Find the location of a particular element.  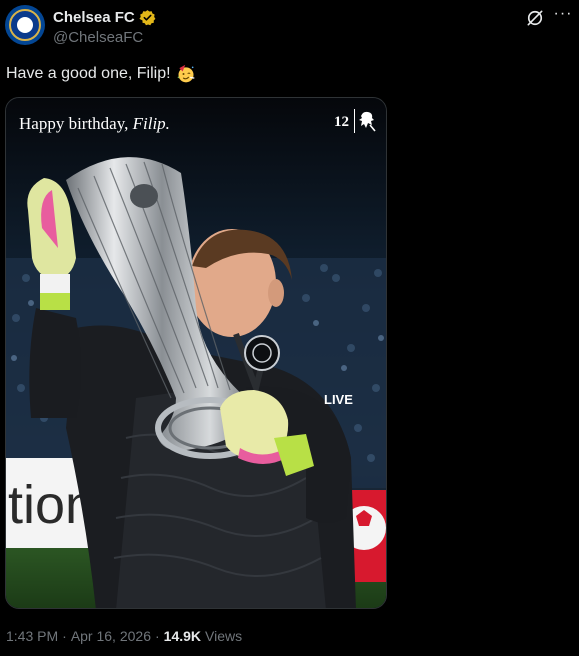

chelsea-crest-icon is located at coordinates (25, 25).